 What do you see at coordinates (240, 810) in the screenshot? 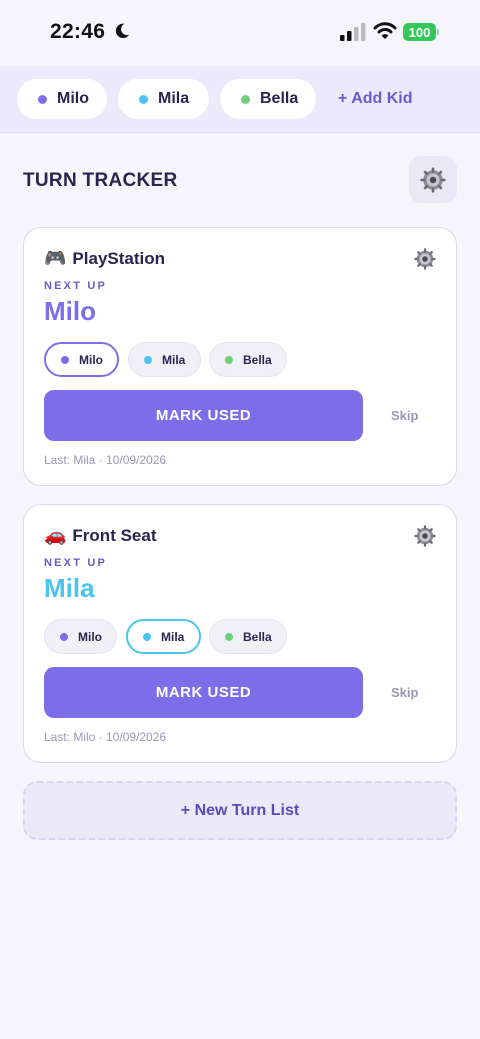
I see `new-turn-list-button: + New Turn List` at bounding box center [240, 810].